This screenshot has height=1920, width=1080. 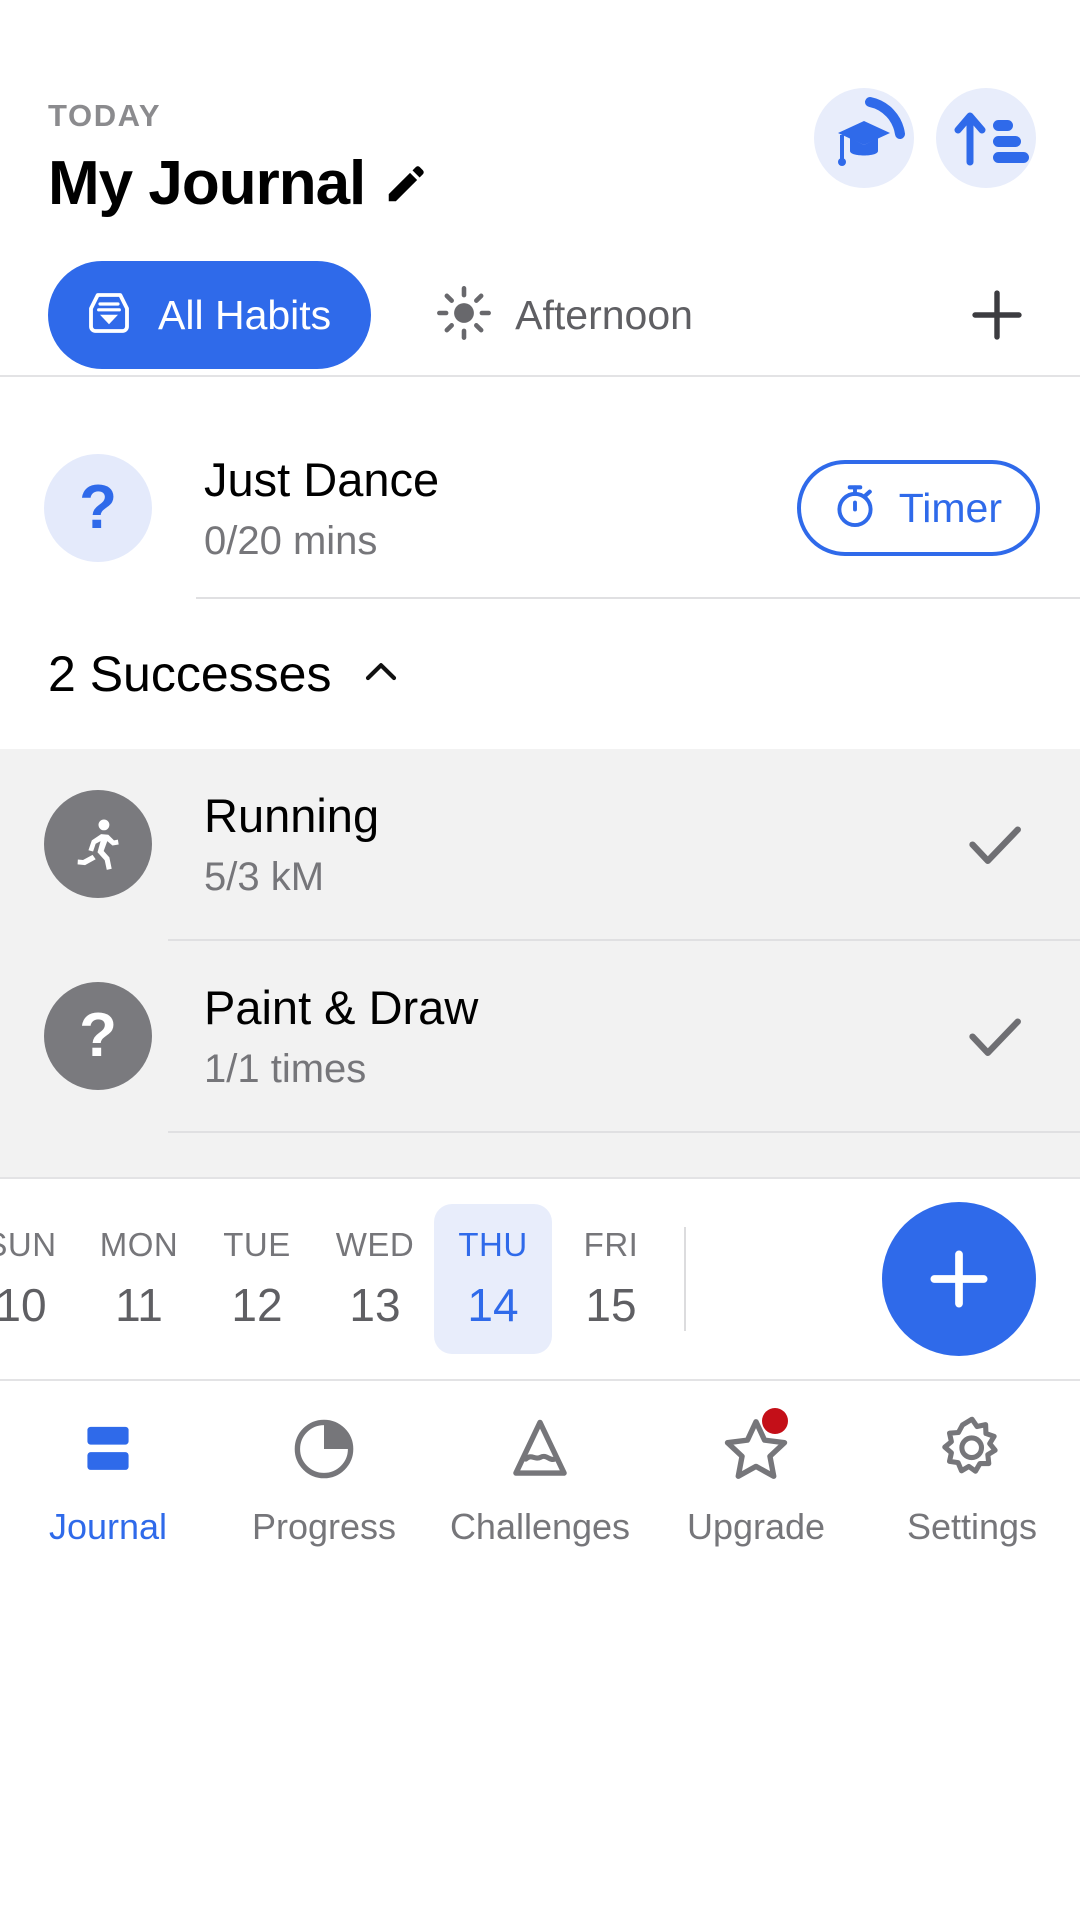 I want to click on journal-icon, so click(x=108, y=1449).